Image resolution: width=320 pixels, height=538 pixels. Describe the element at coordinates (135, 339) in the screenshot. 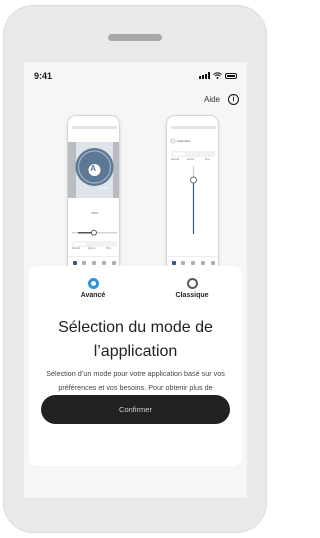

I see `modal-title: Sélection du mode de l’application` at that location.